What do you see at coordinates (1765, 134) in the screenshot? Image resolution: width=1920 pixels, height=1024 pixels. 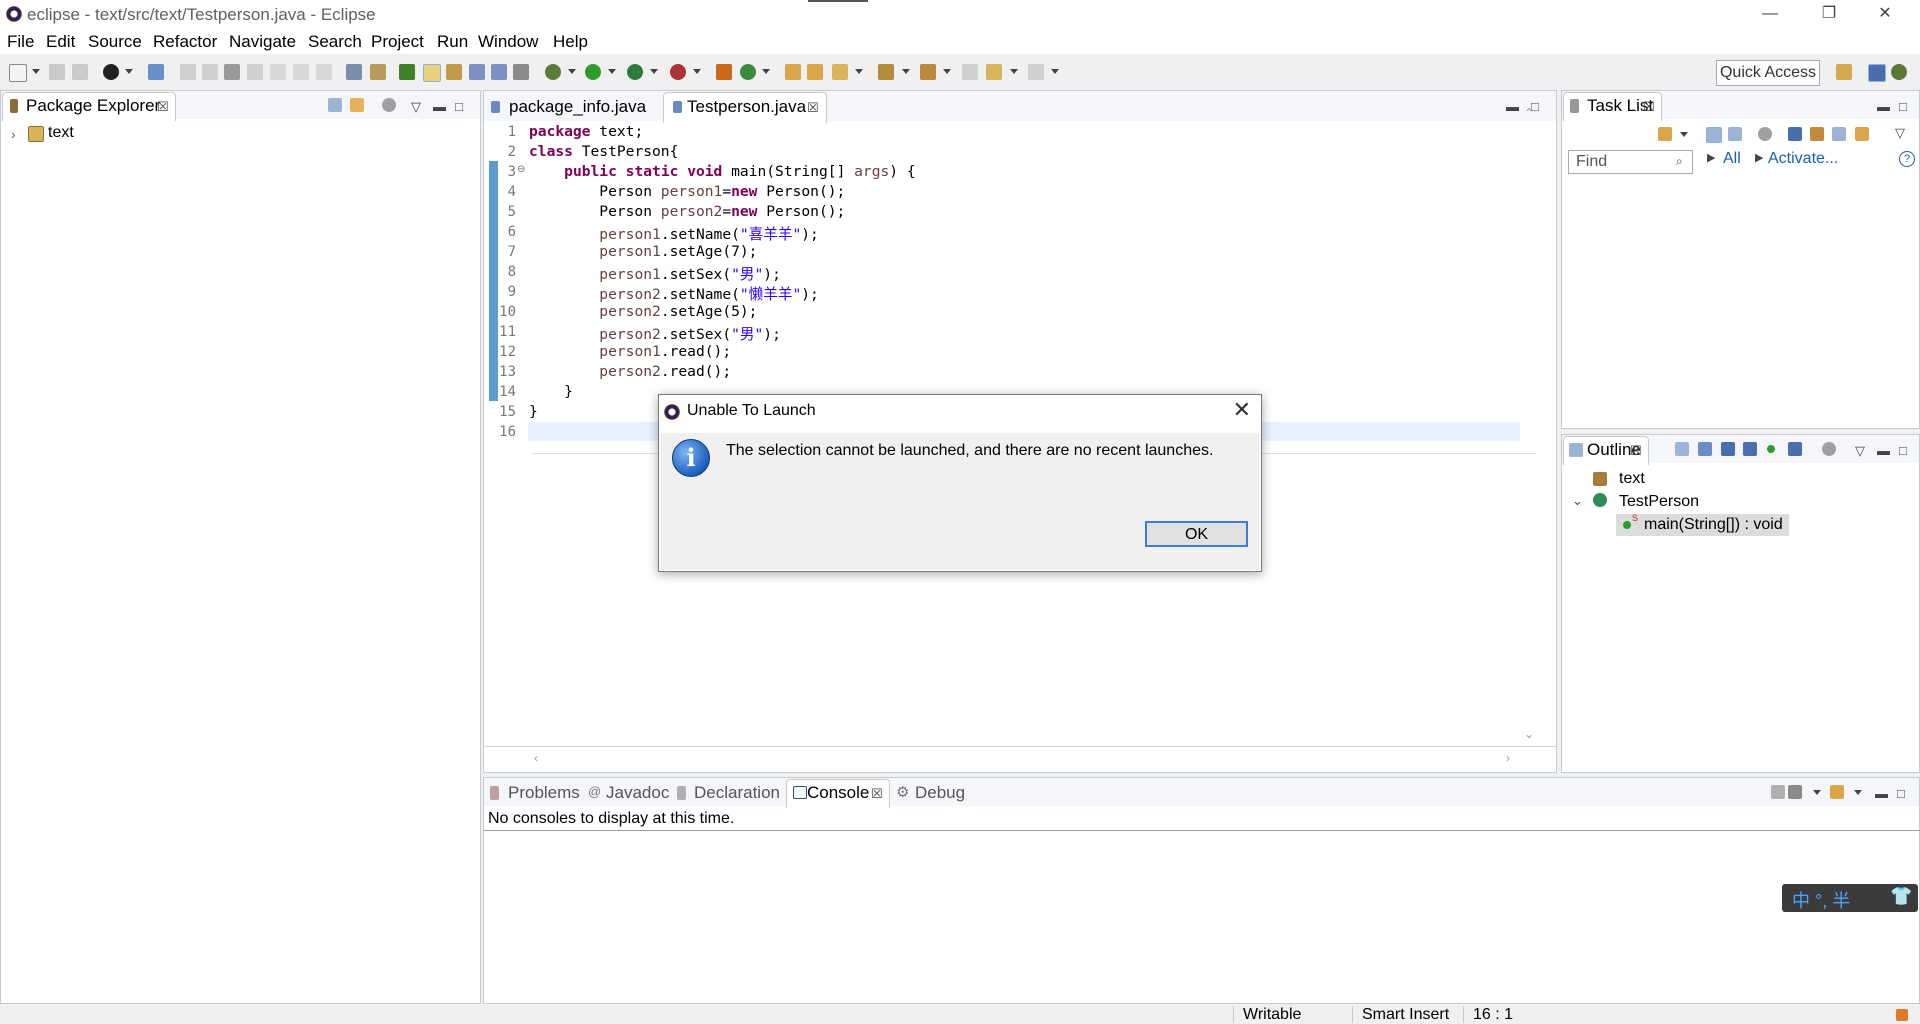 I see `focus-on-workweek-icon` at bounding box center [1765, 134].